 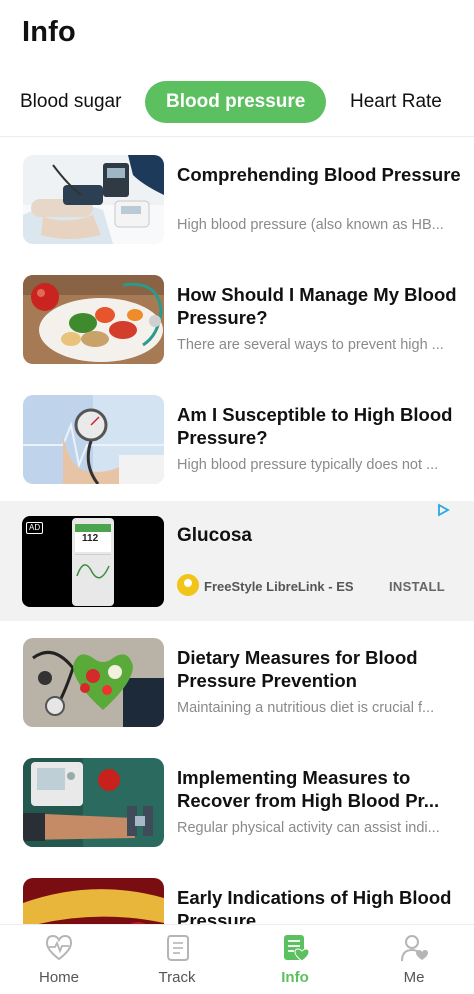 What do you see at coordinates (315, 426) in the screenshot?
I see `article-title: Am I Susceptible to High Blood Pressure?` at bounding box center [315, 426].